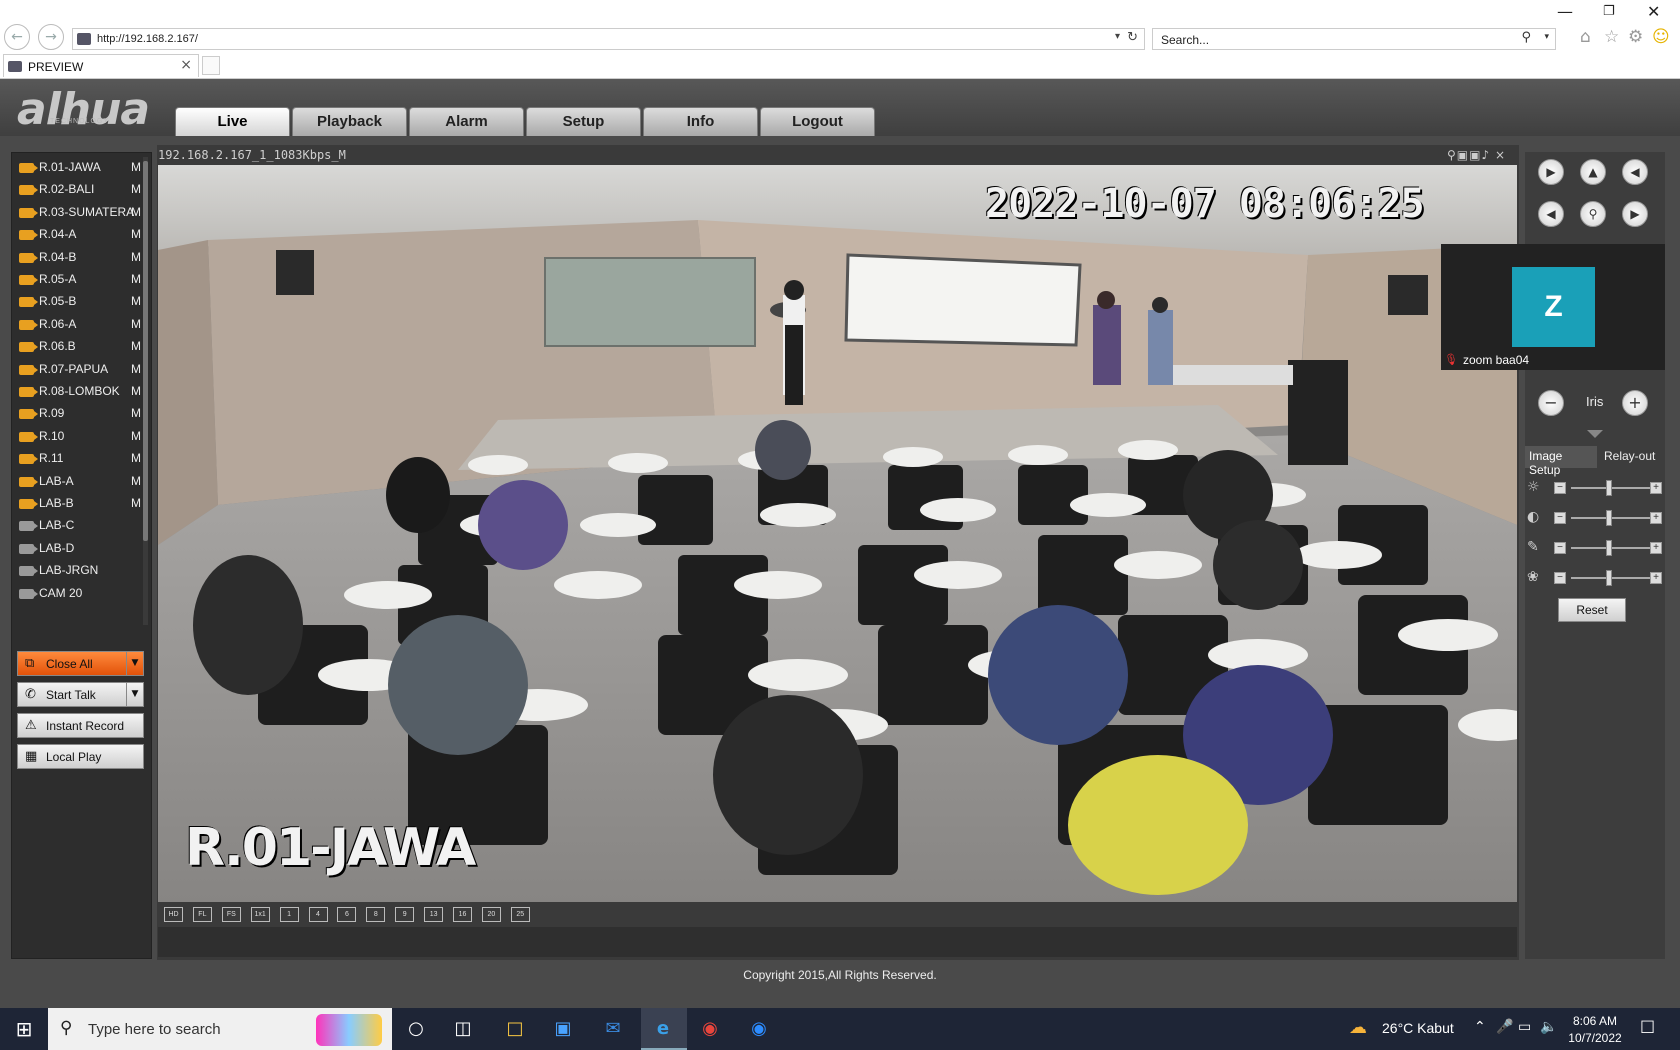 The width and height of the screenshot is (1680, 1050). What do you see at coordinates (466, 121) in the screenshot?
I see `tab-alarm: Alarm` at bounding box center [466, 121].